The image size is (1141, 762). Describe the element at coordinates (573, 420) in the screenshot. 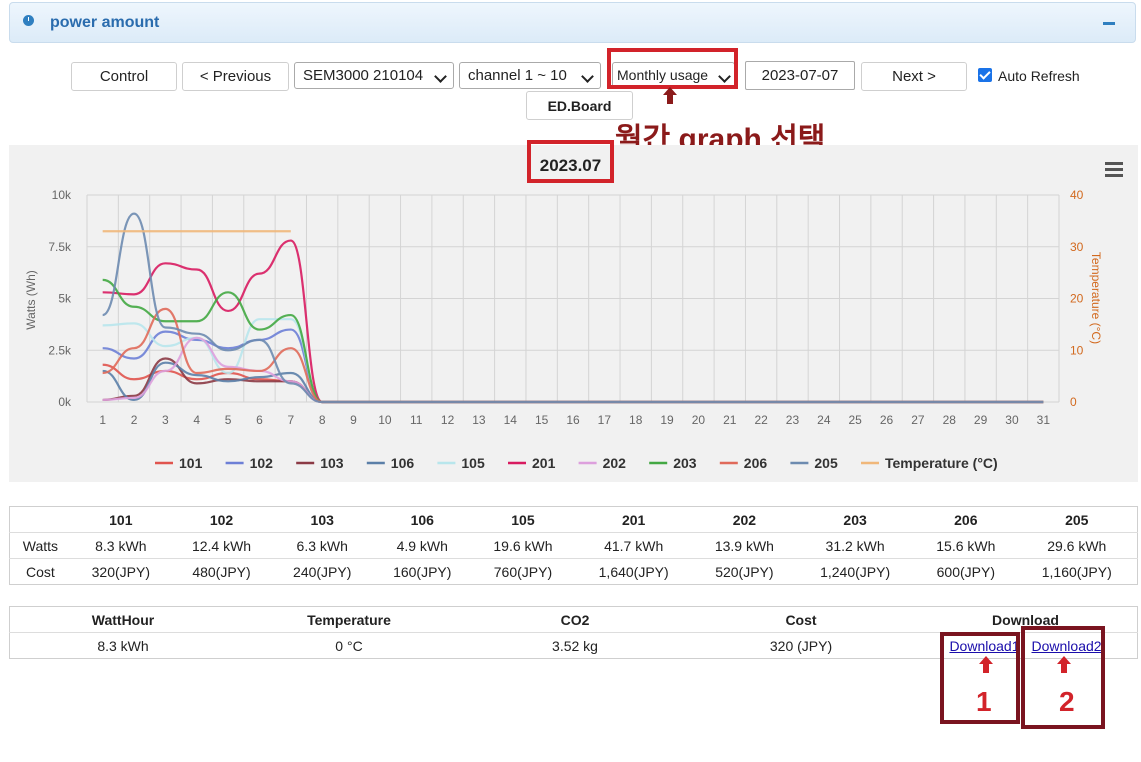

I see `x-tick-label: 16` at that location.